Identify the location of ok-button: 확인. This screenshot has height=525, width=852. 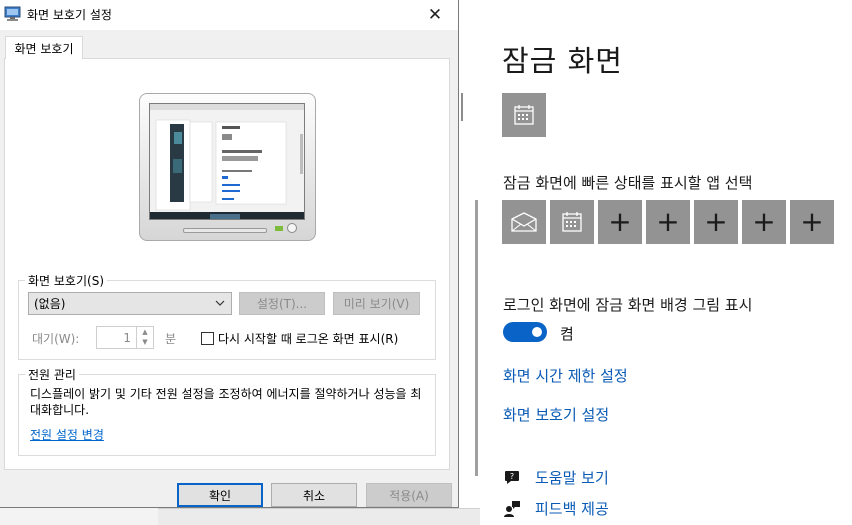
(220, 495).